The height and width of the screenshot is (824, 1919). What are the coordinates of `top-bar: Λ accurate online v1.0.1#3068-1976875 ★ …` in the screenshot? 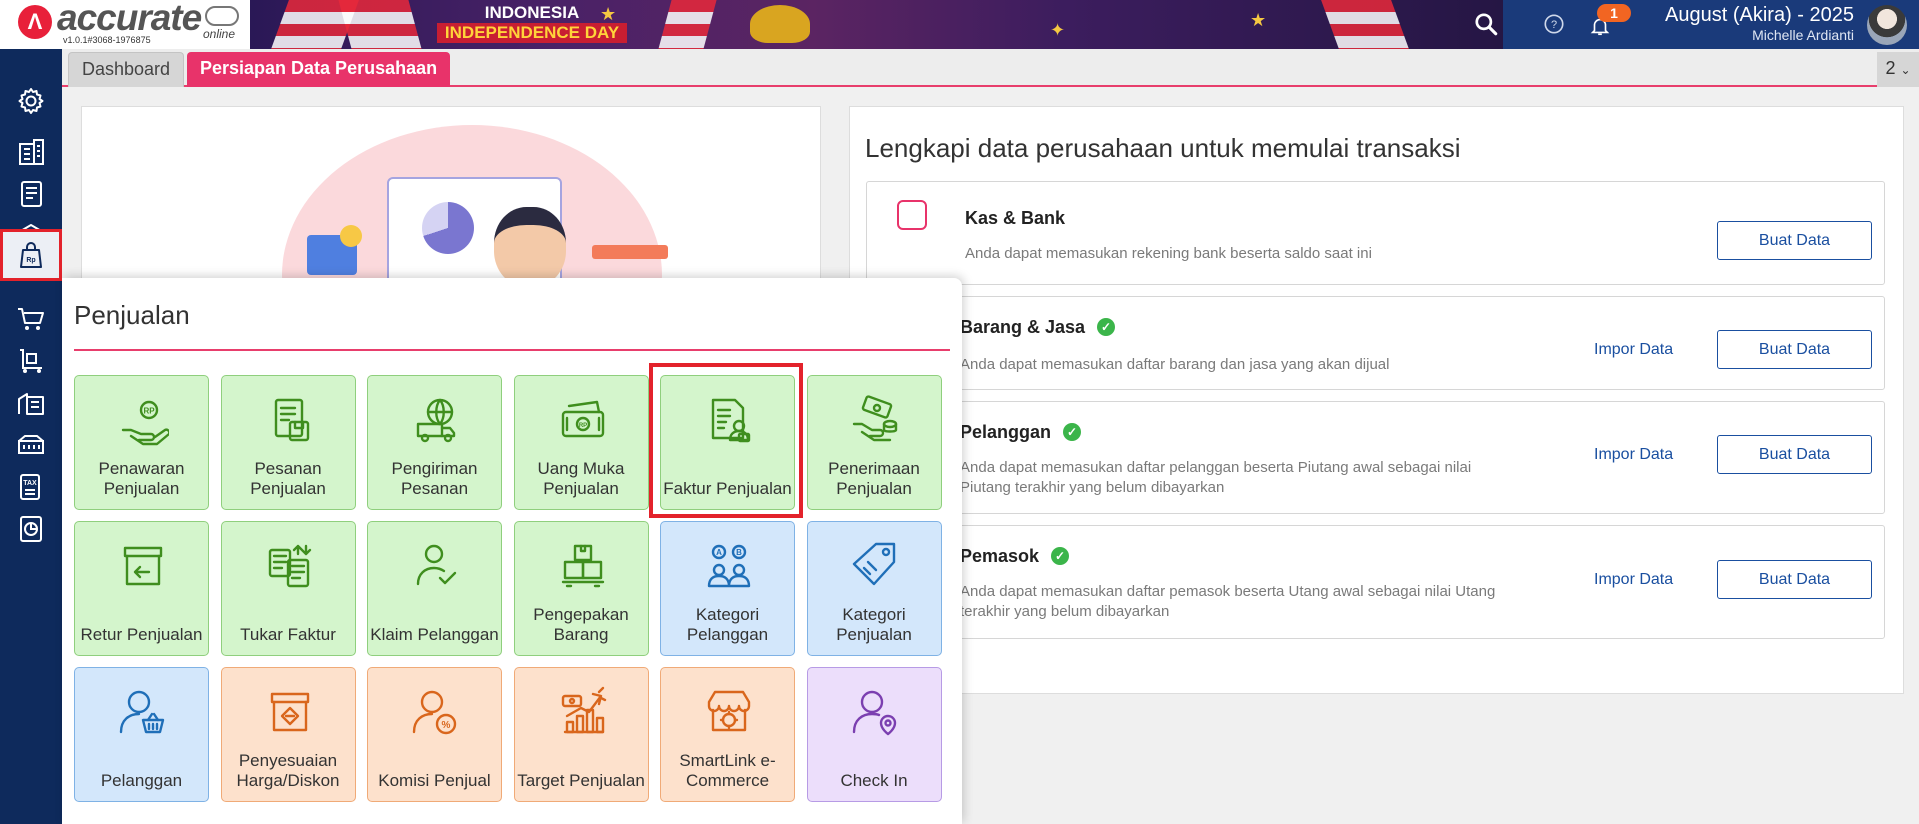 It's located at (959, 24).